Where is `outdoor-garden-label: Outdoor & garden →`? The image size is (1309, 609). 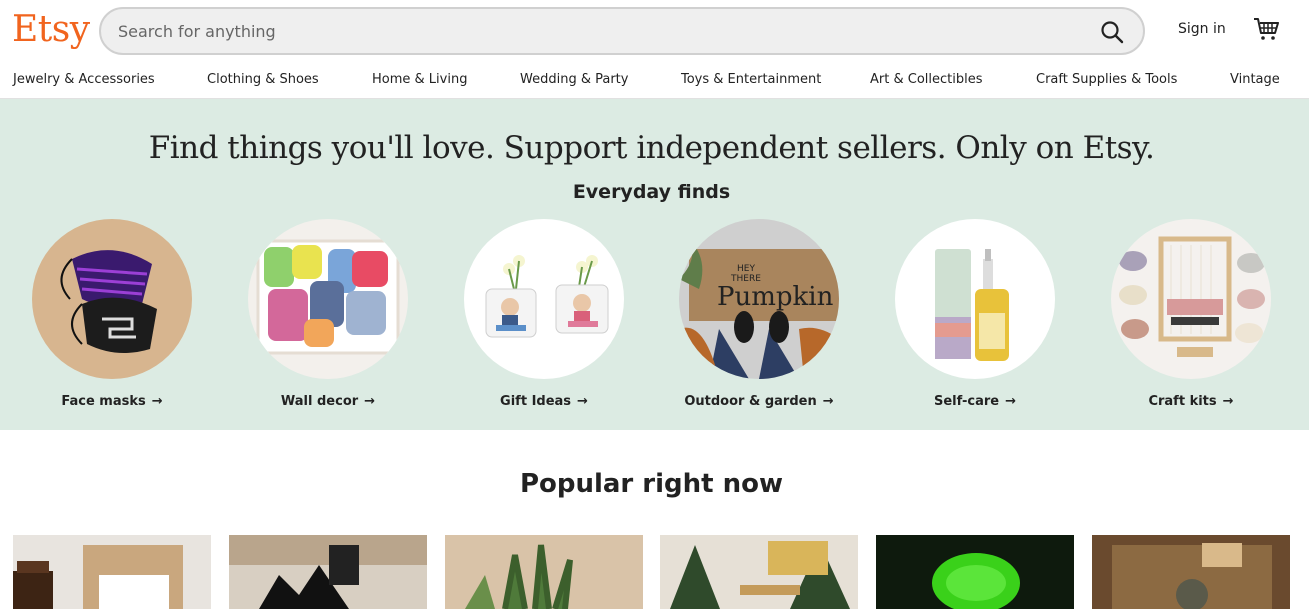 outdoor-garden-label: Outdoor & garden → is located at coordinates (759, 401).